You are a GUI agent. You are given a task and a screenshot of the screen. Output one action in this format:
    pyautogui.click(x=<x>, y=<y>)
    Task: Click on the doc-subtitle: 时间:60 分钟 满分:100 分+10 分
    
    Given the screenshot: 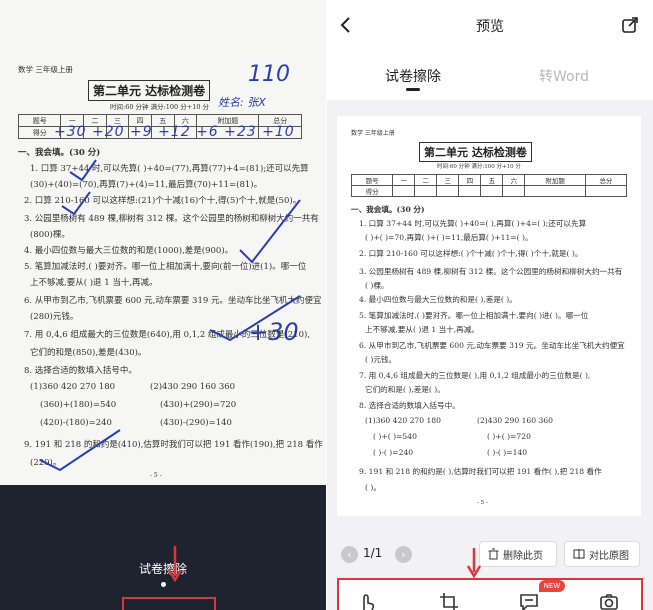 What is the action you would take?
    pyautogui.click(x=479, y=167)
    